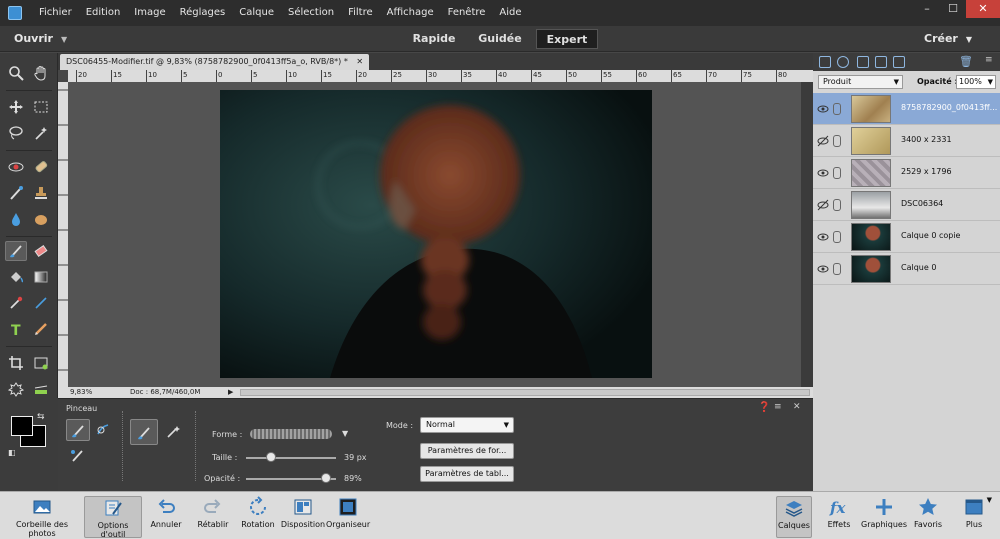 The height and width of the screenshot is (539, 1000). I want to click on menu-edition: Edition, so click(103, 13).